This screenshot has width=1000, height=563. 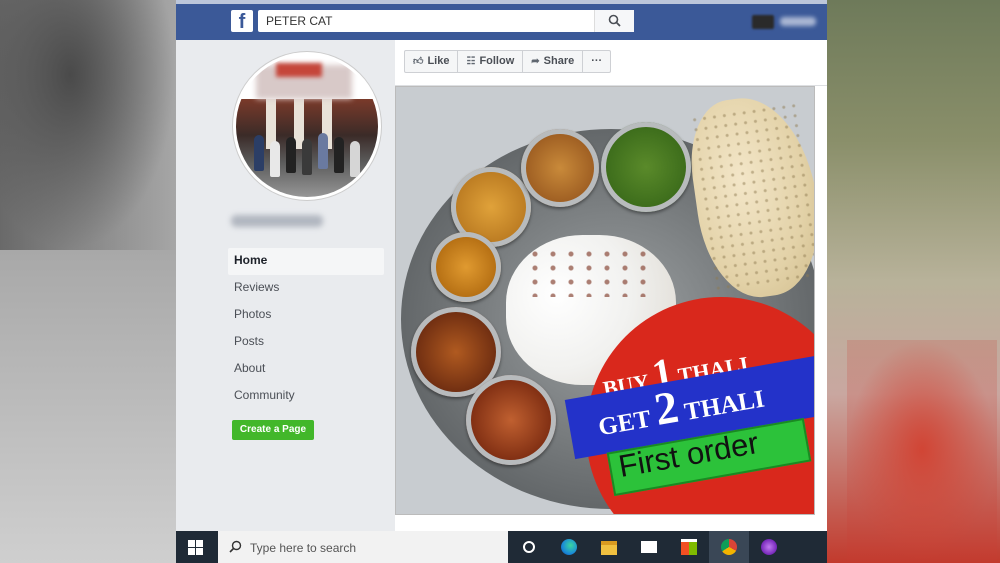 I want to click on edge-button, so click(x=569, y=547).